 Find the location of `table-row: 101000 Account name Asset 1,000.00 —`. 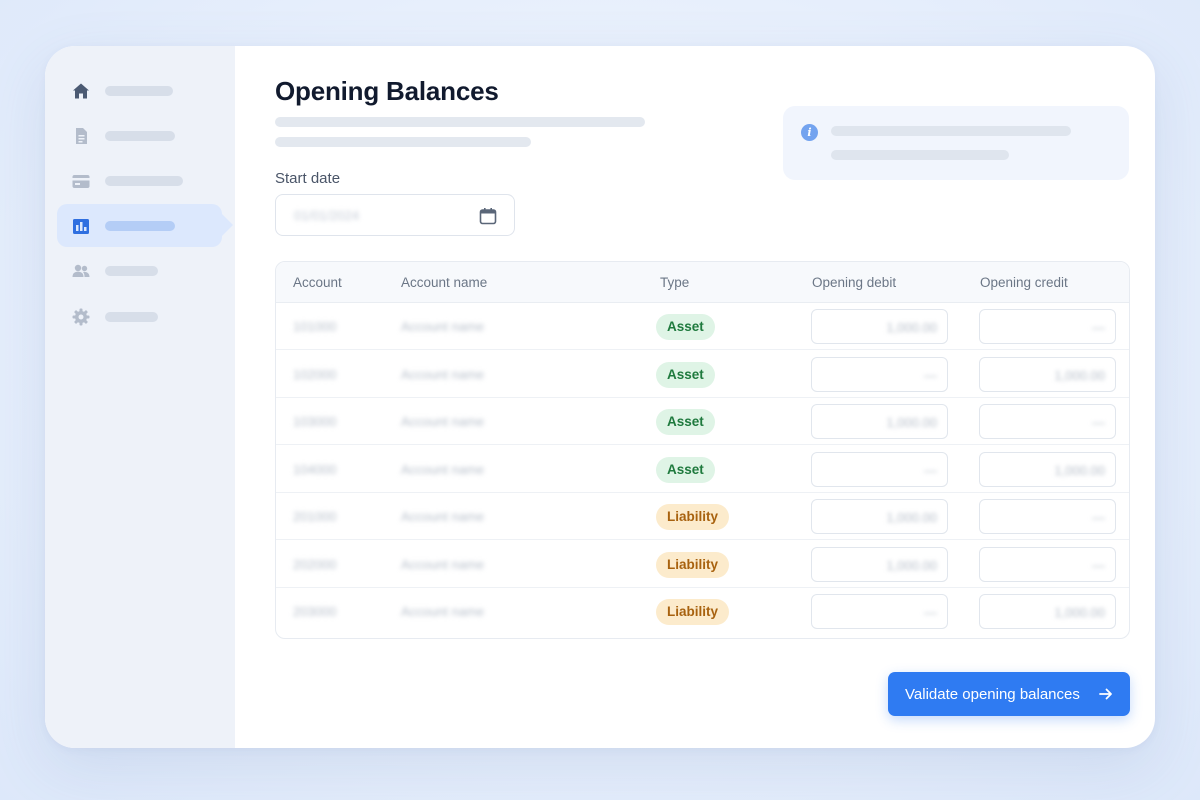

table-row: 101000 Account name Asset 1,000.00 — is located at coordinates (702, 326).